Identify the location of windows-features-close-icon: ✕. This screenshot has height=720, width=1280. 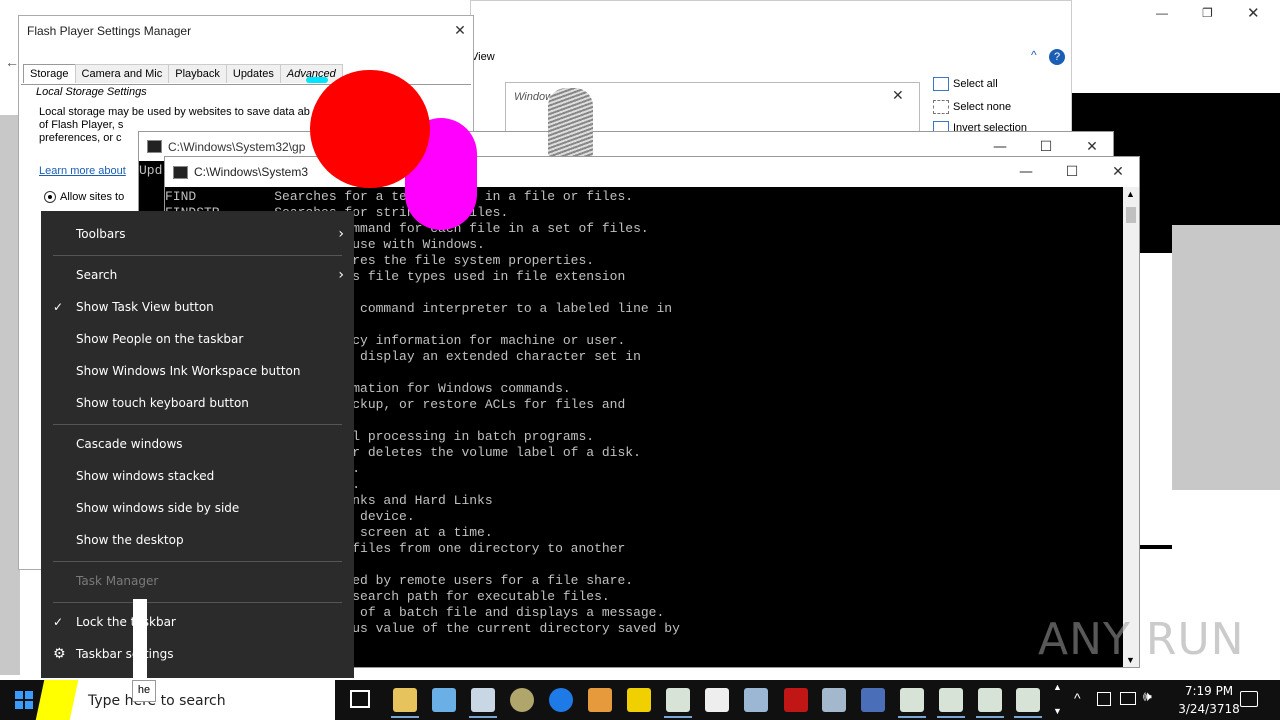
(898, 95).